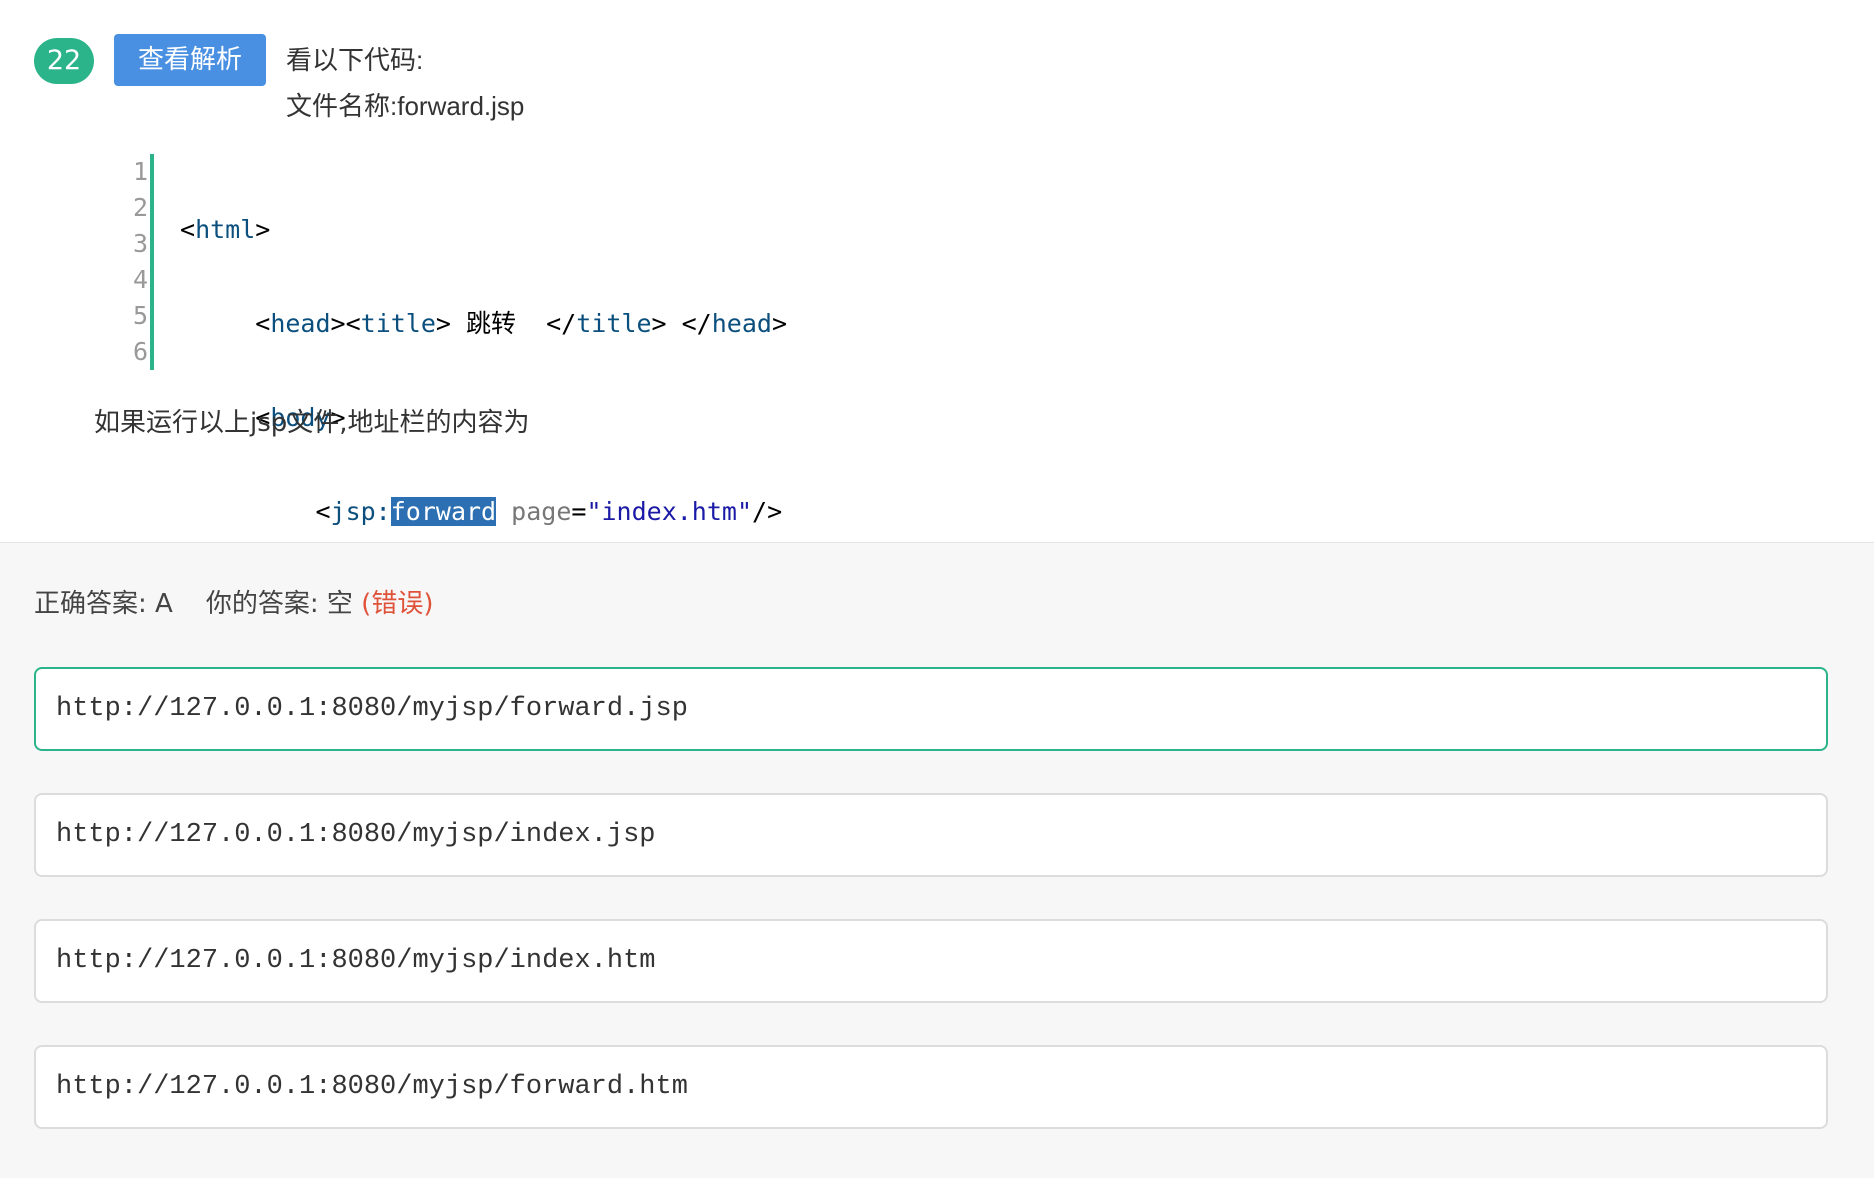 The image size is (1874, 1178). I want to click on question-filename: 文件名称:forward.jsp, so click(405, 106).